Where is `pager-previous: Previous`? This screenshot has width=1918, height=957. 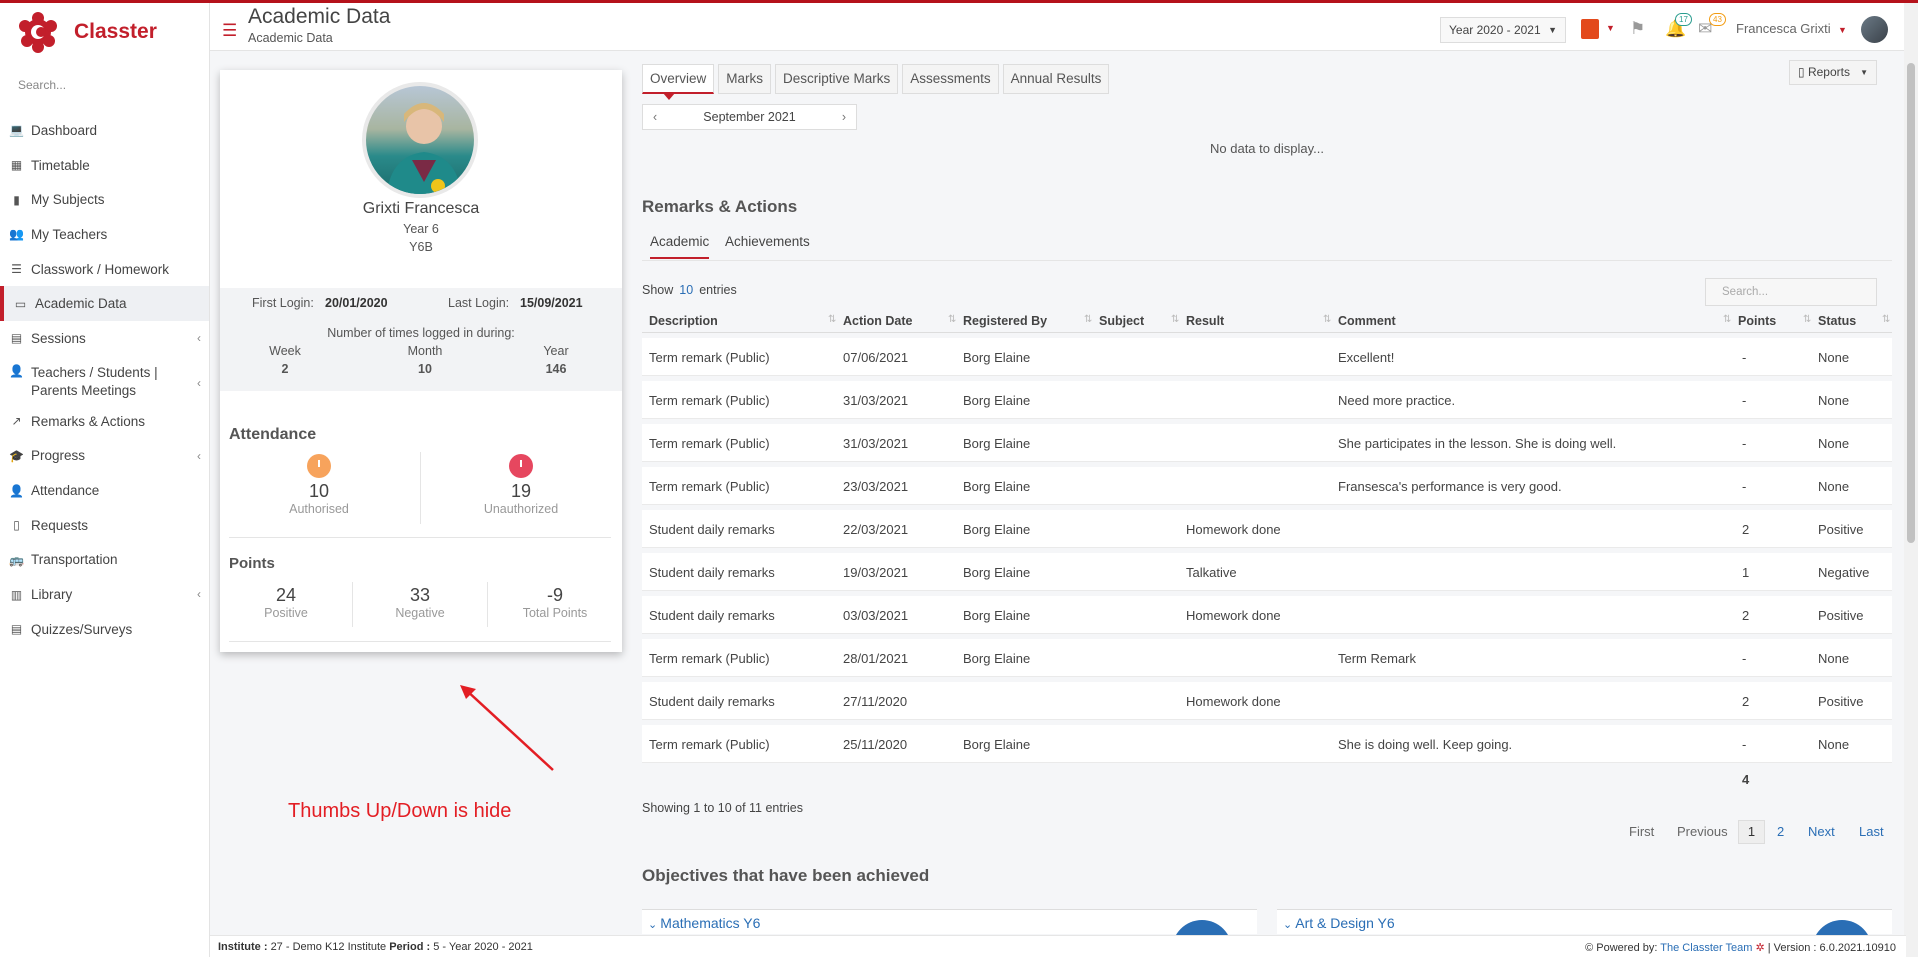 pager-previous: Previous is located at coordinates (1702, 831).